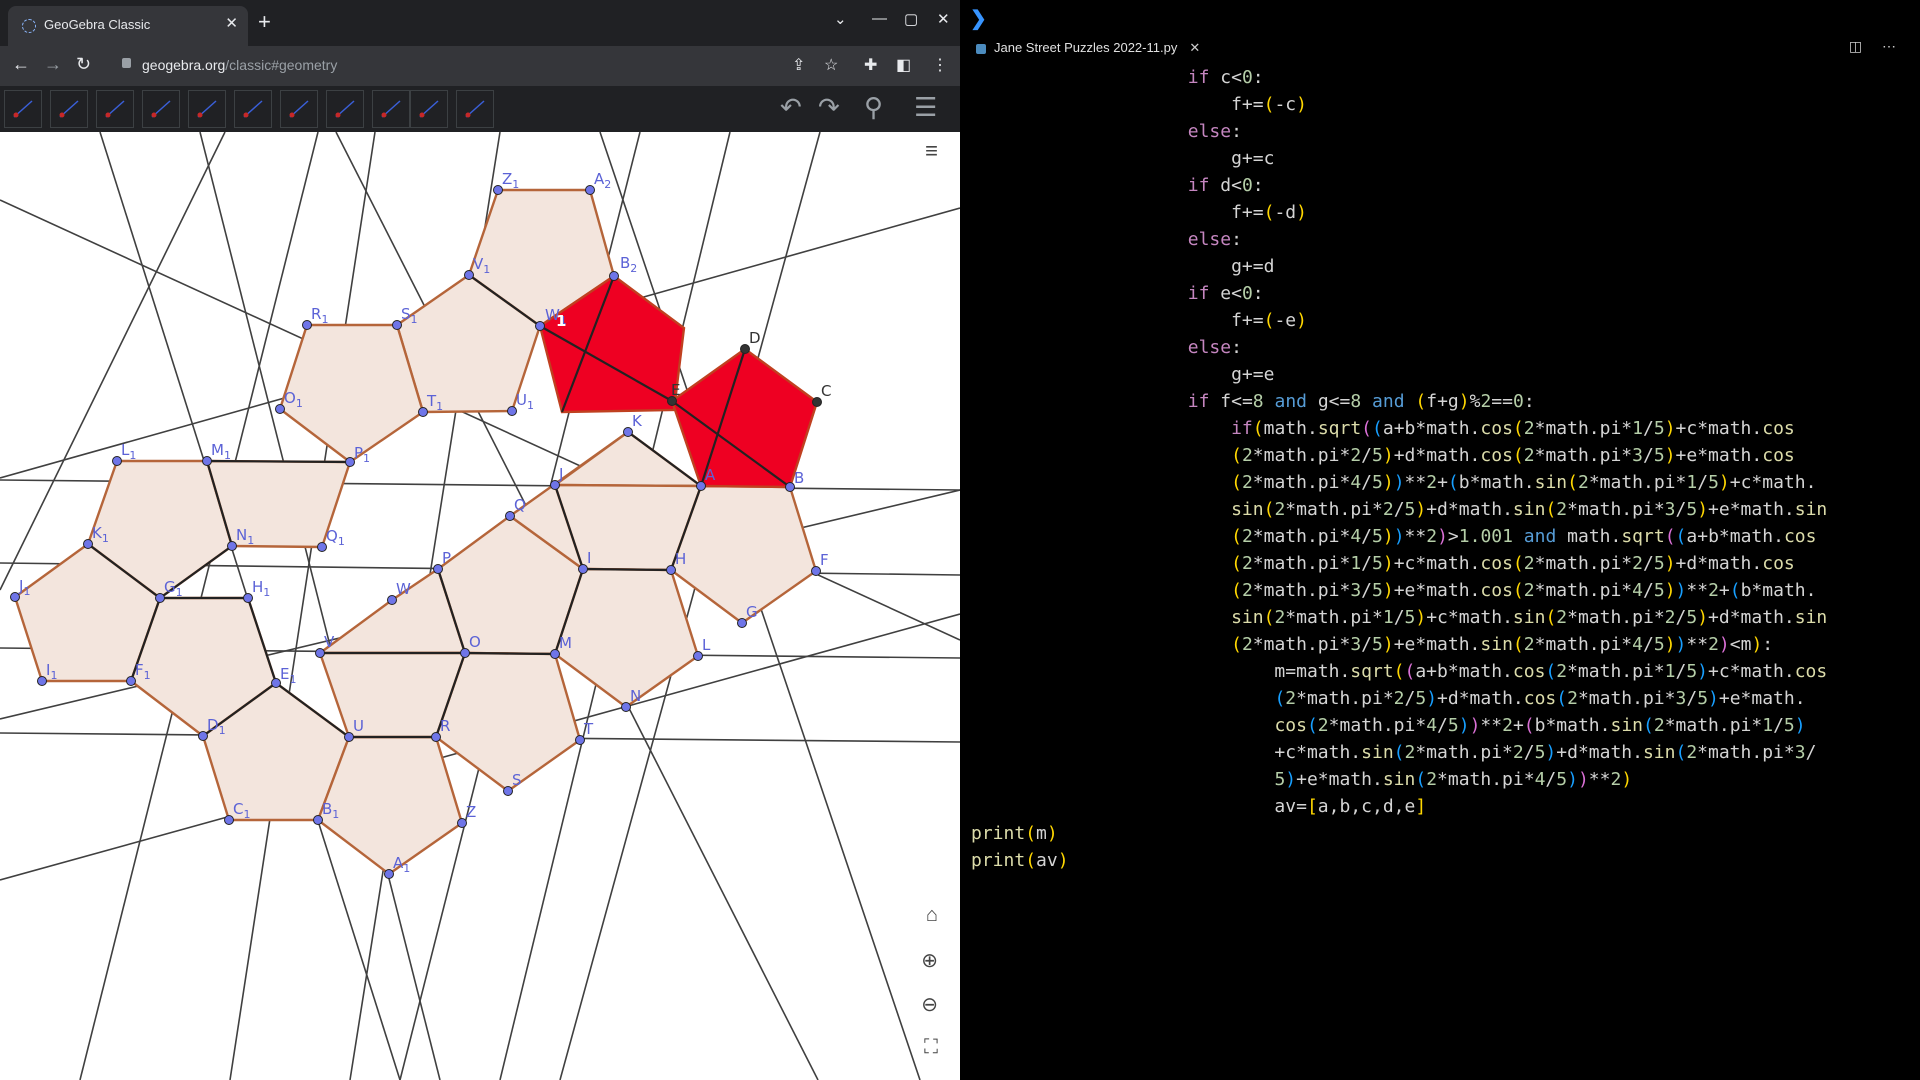  What do you see at coordinates (161, 109) in the screenshot?
I see `perpendicular-tool` at bounding box center [161, 109].